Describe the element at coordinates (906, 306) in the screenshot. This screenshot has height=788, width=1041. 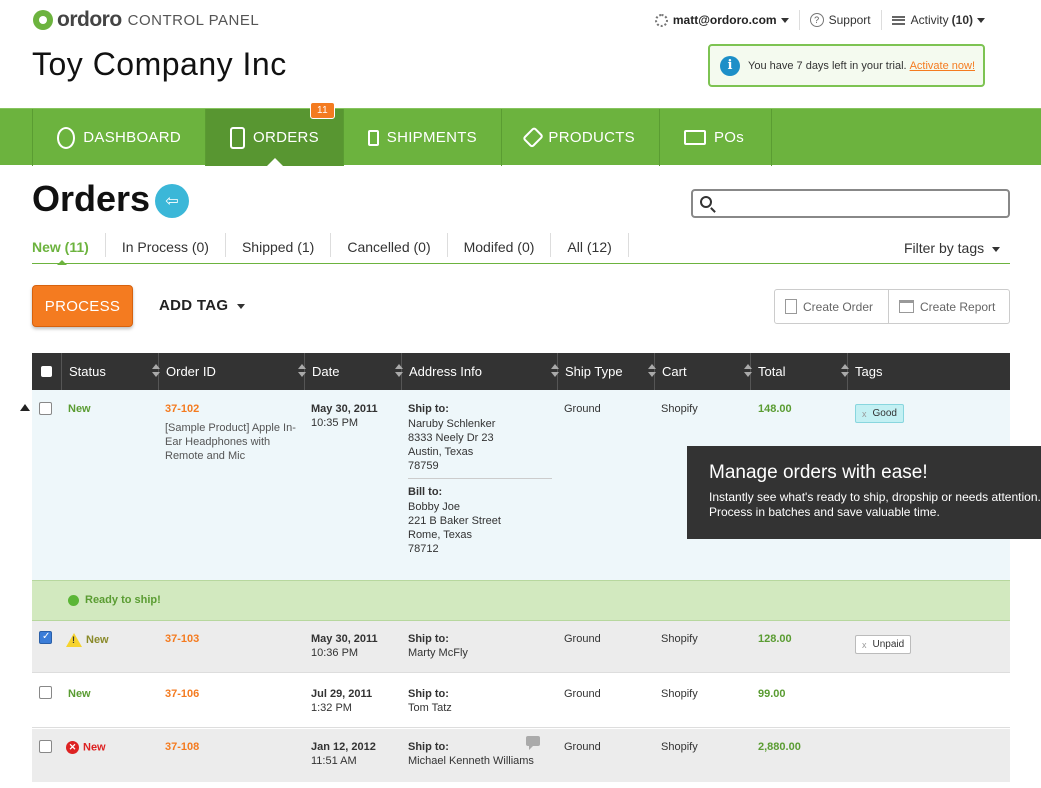
I see `calendar-icon` at that location.